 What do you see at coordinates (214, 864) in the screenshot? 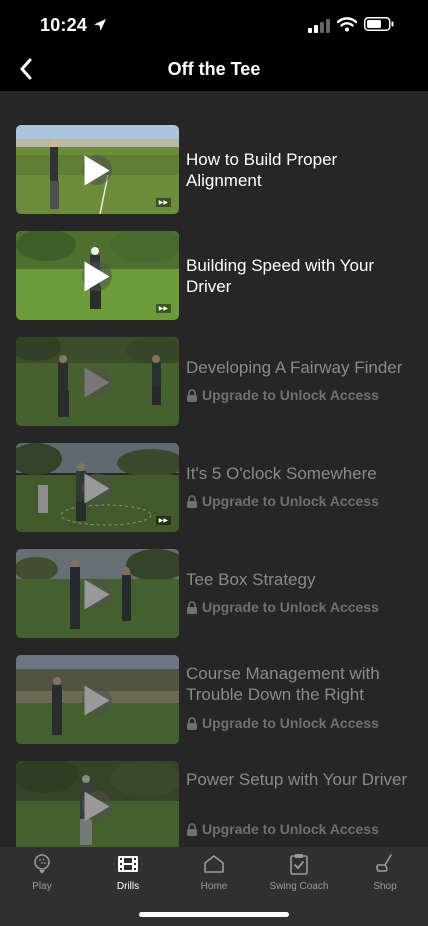
I see `home-icon` at bounding box center [214, 864].